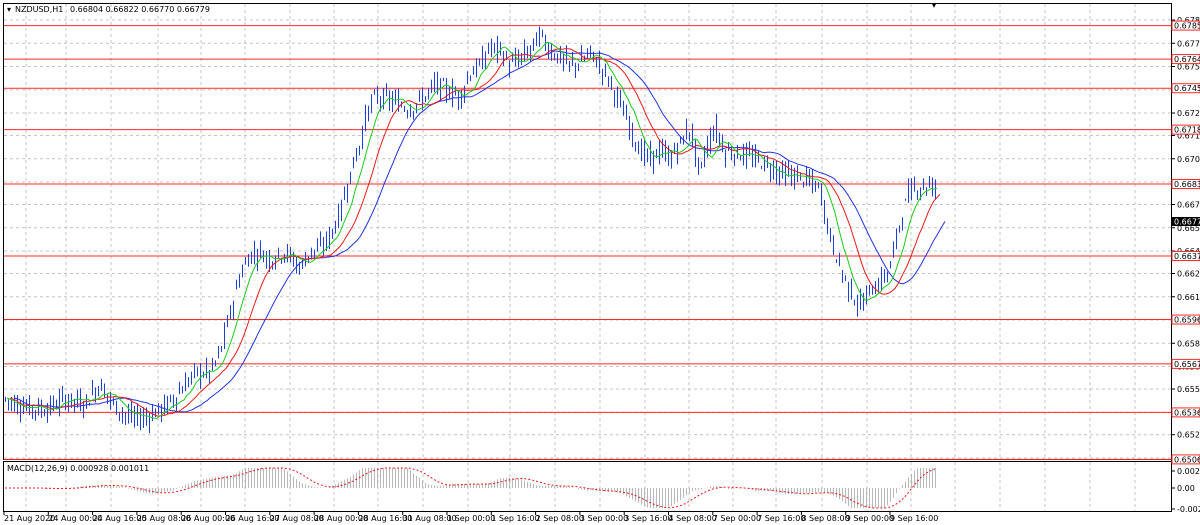 This screenshot has width=1200, height=525. I want to click on level-tag-label: 0.67859, so click(1187, 26).